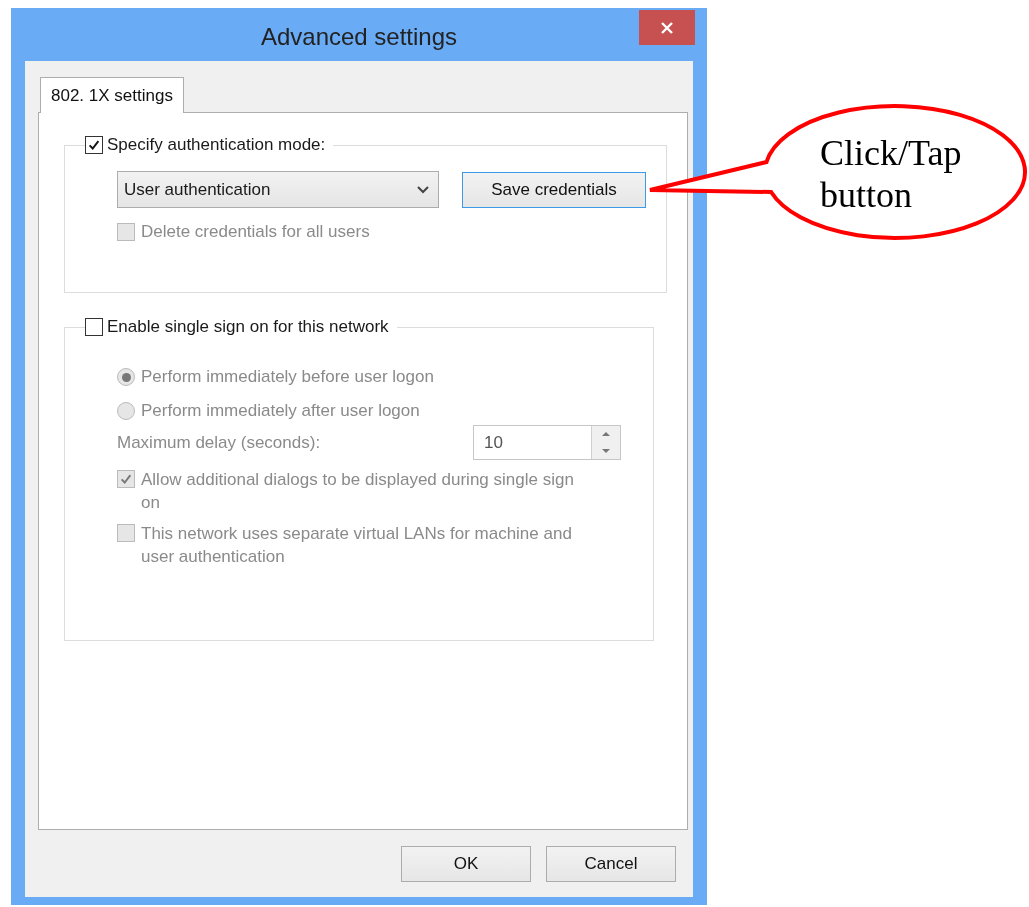 The image size is (1029, 907). What do you see at coordinates (280, 411) in the screenshot?
I see `radio-label: Perform immediately after user logon` at bounding box center [280, 411].